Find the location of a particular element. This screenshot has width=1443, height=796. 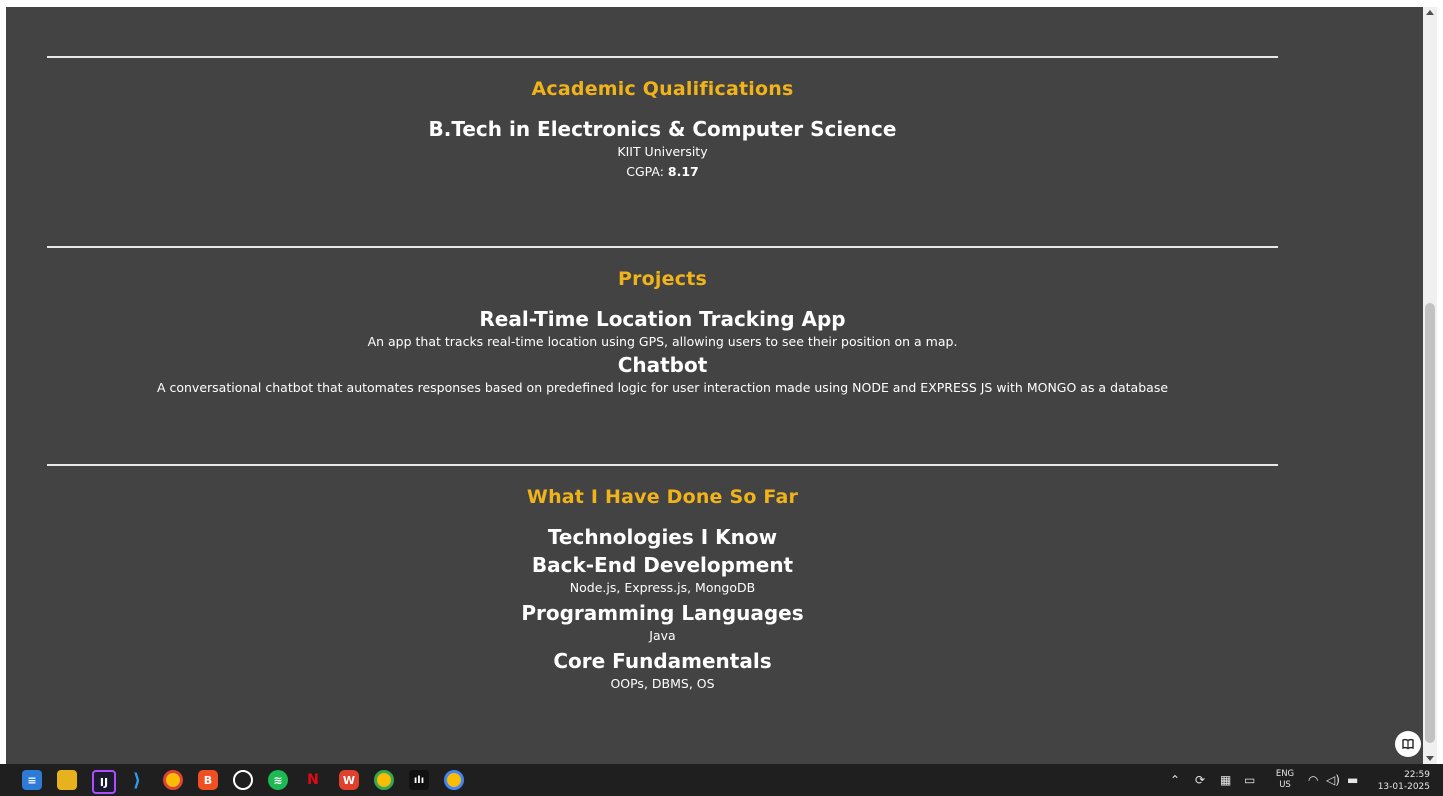

degree-title: B.Tech in Electronics & Computer Science is located at coordinates (662, 129).